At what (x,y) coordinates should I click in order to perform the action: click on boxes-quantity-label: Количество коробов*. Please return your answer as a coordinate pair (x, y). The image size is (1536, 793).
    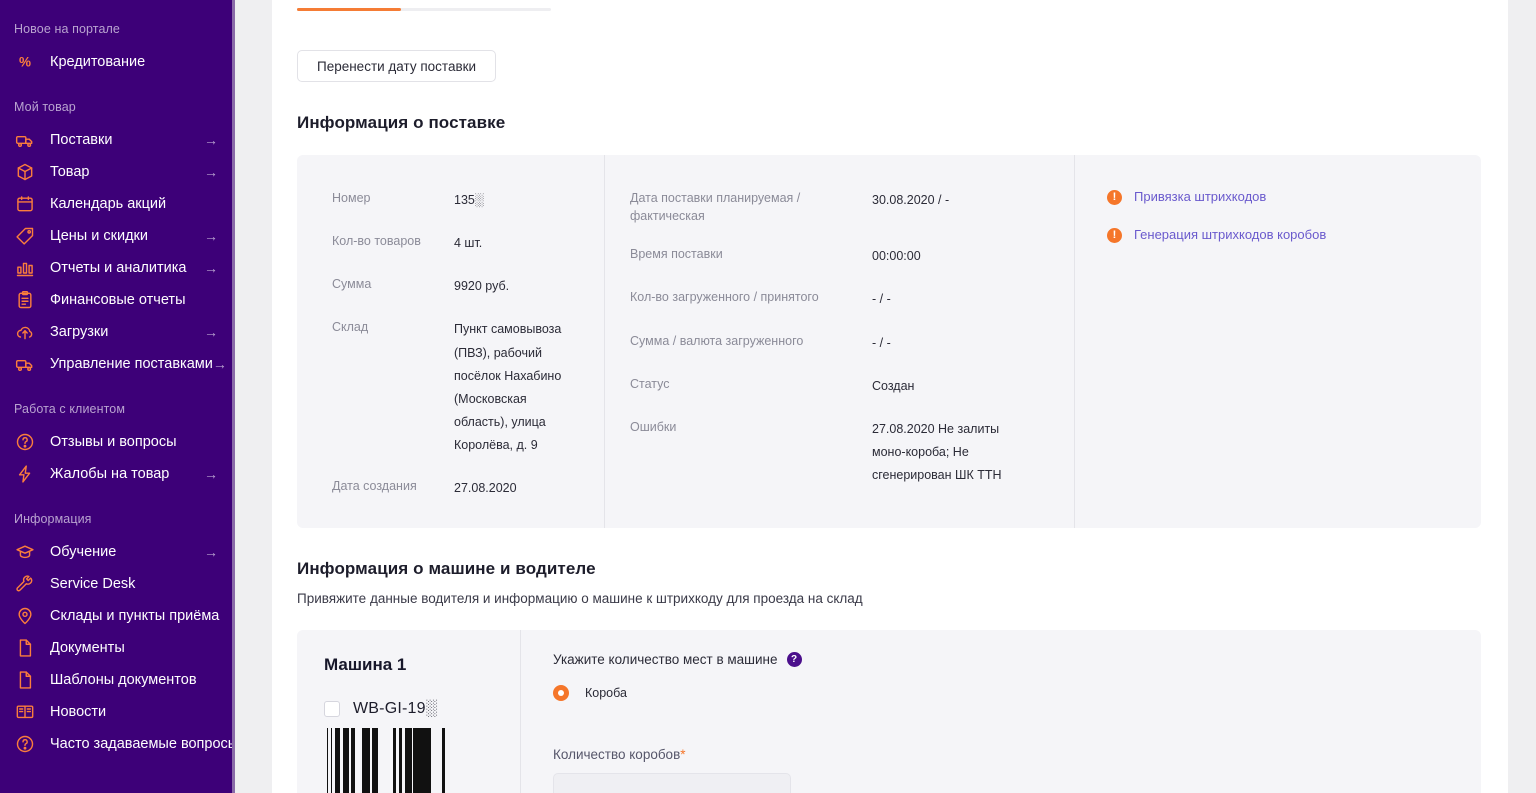
    Looking at the image, I should click on (1017, 754).